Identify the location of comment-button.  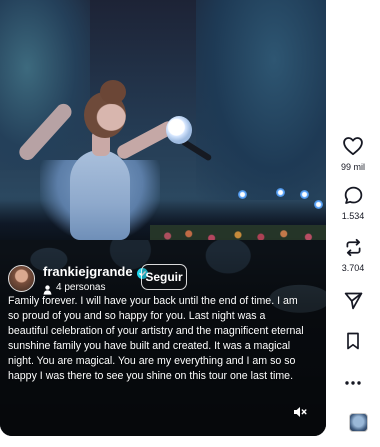
(353, 195).